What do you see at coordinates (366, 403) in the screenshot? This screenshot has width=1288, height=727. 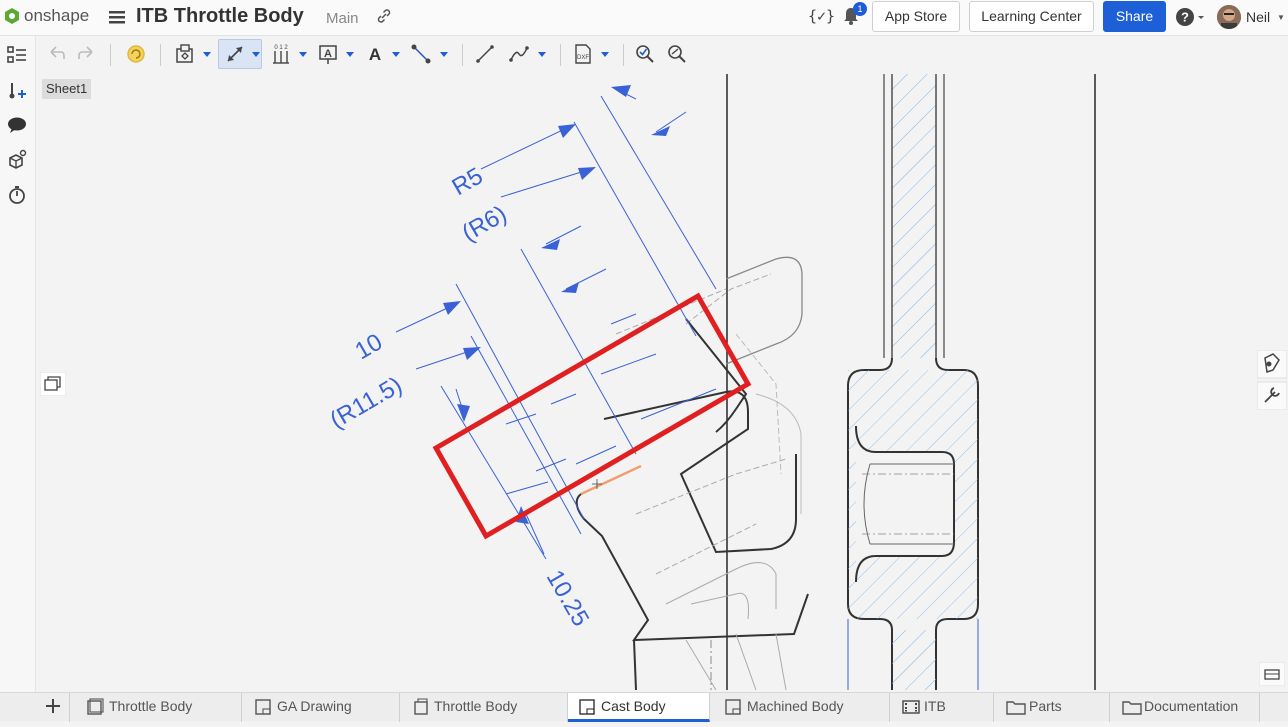 I see `dim-r11-5: (R11.5)` at bounding box center [366, 403].